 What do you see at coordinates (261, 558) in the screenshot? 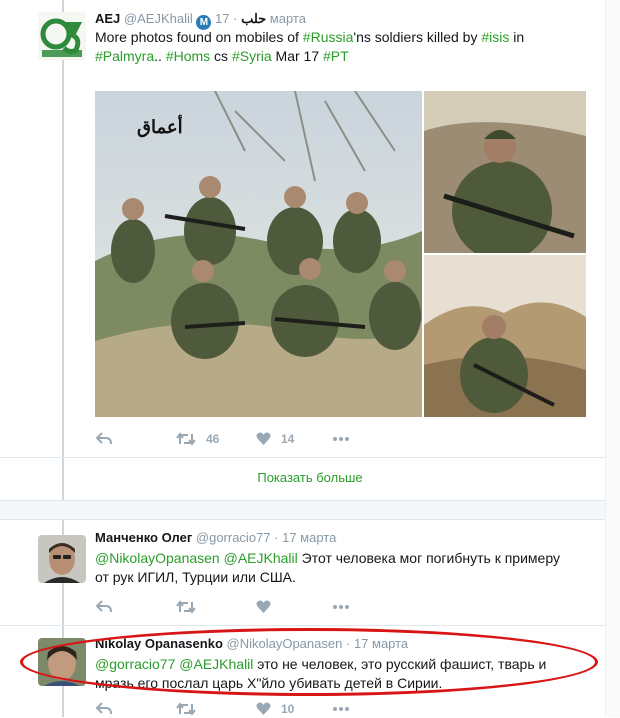
I see `tweet-link: @AEJKhalil` at bounding box center [261, 558].